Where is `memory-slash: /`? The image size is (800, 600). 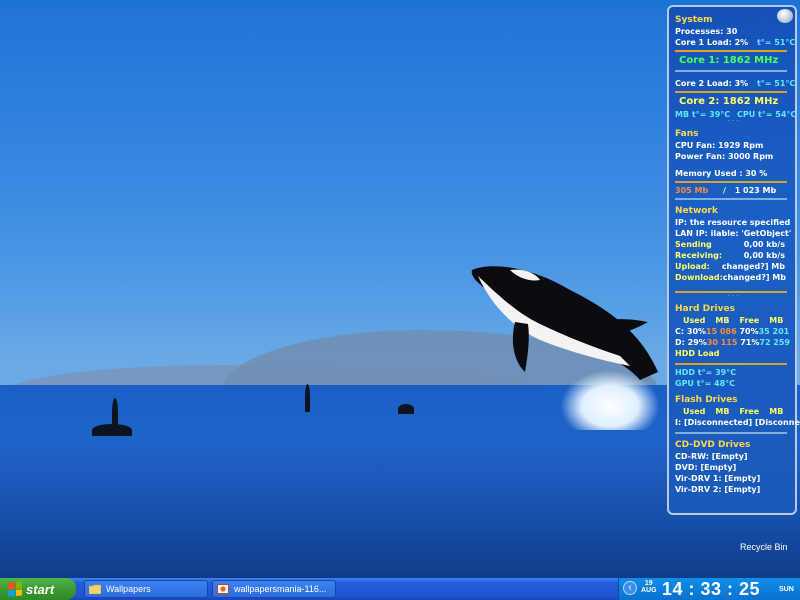
memory-slash: / is located at coordinates (724, 190).